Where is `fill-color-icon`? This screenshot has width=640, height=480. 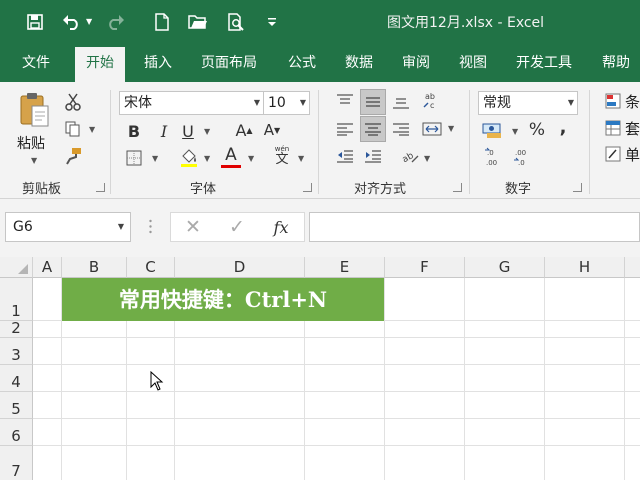 fill-color-icon is located at coordinates (189, 157).